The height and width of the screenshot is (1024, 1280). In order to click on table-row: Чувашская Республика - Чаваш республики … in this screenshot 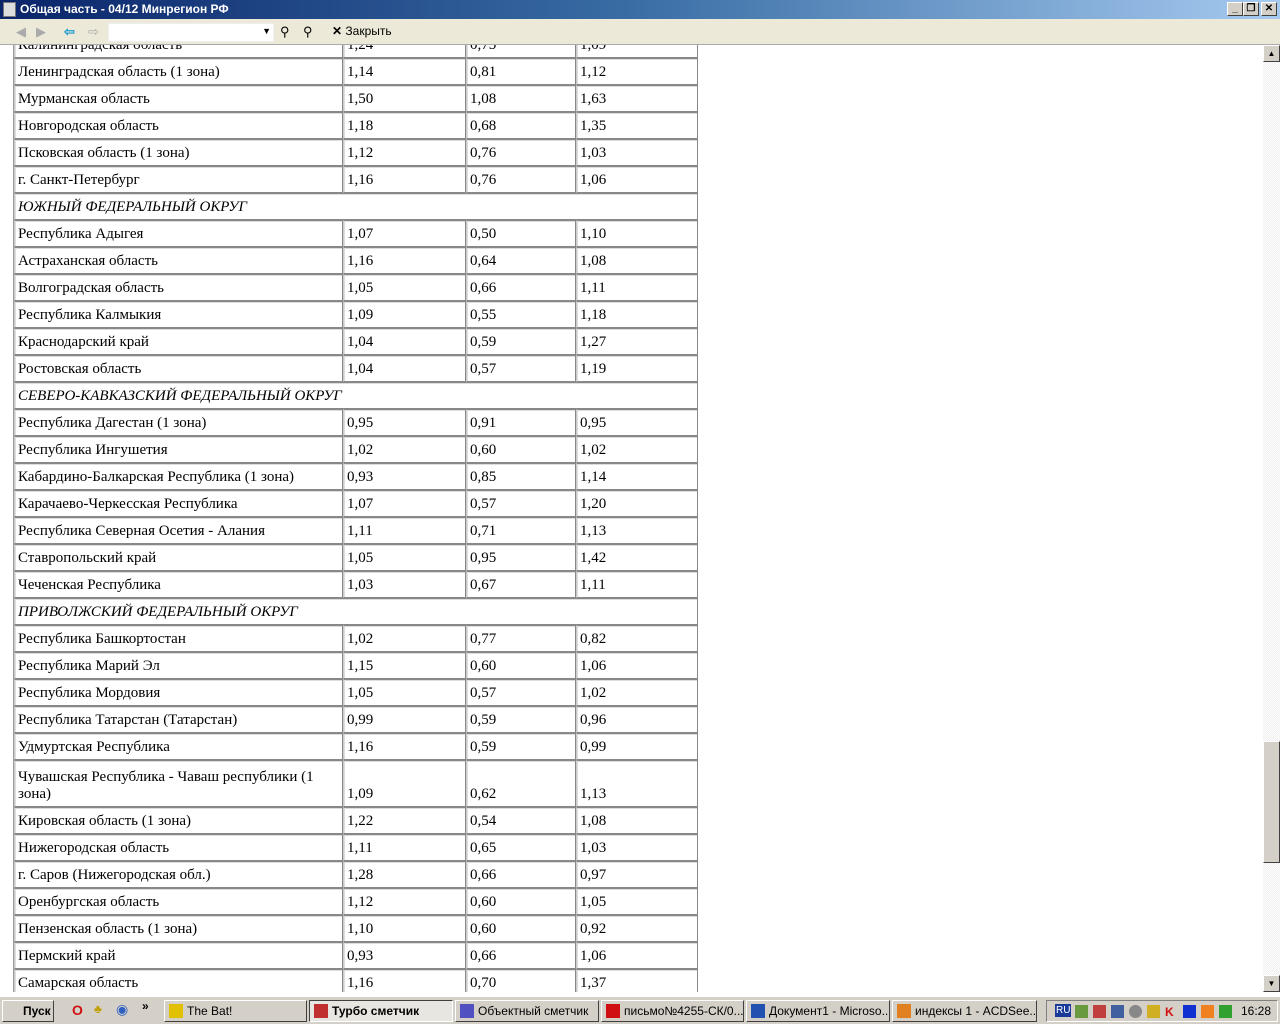, I will do `click(356, 783)`.